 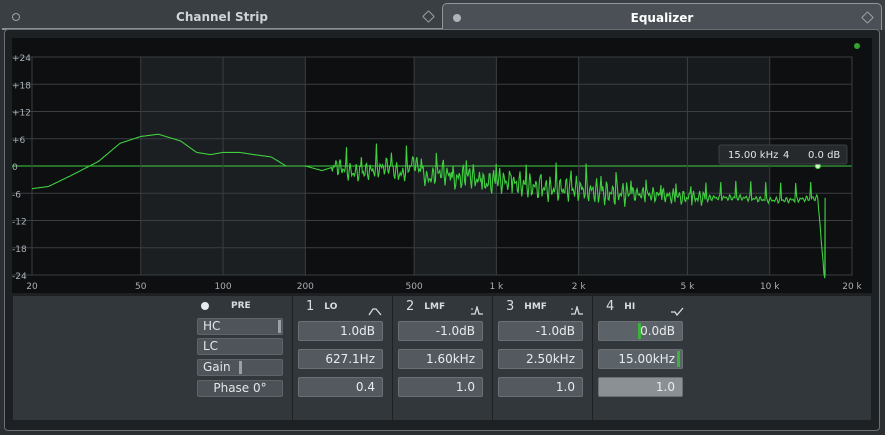 I want to click on band-4-header: 4 HI, so click(x=620, y=306).